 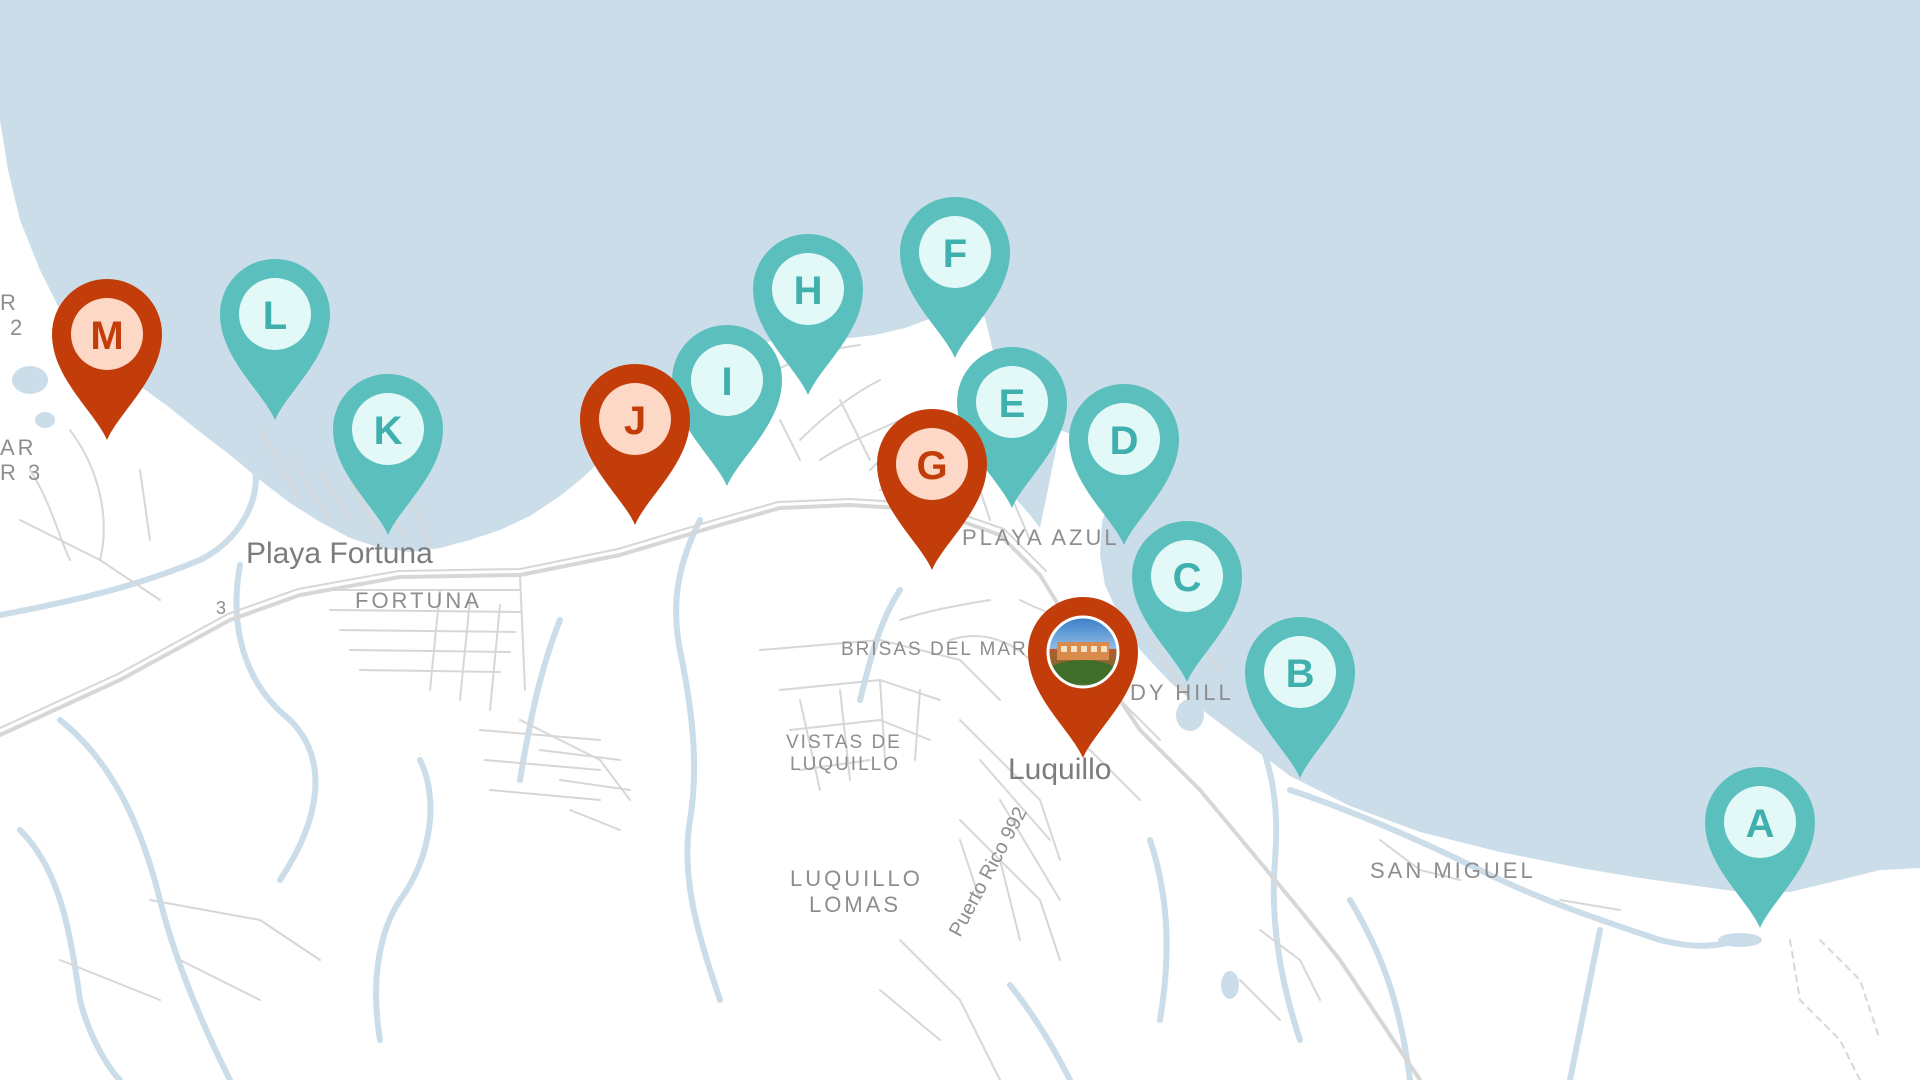 What do you see at coordinates (275, 316) in the screenshot?
I see `marker-letter: L` at bounding box center [275, 316].